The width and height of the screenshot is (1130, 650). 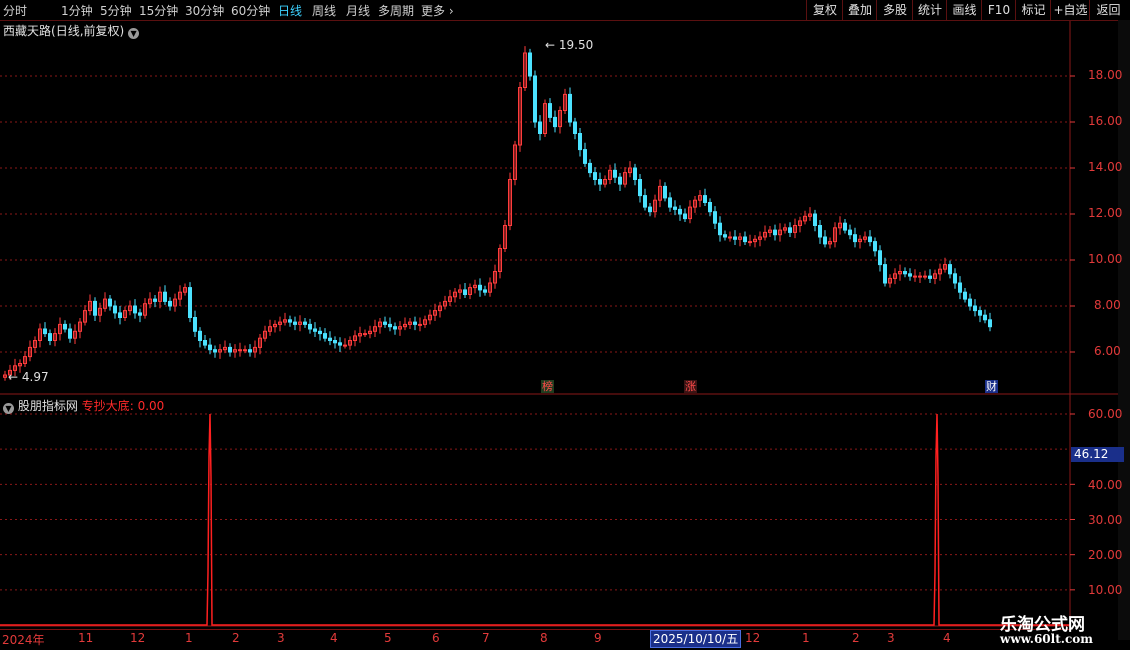 I want to click on low-price-value: 4.97, so click(x=35, y=377).